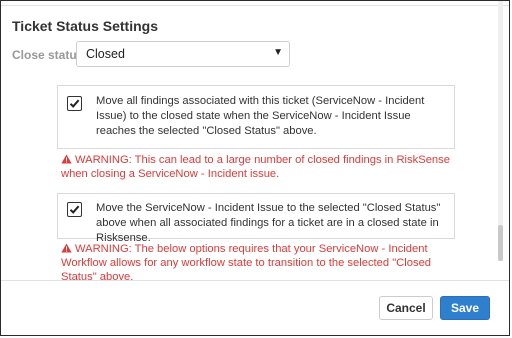  What do you see at coordinates (85, 26) in the screenshot?
I see `dialog-title: Ticket Status Settings` at bounding box center [85, 26].